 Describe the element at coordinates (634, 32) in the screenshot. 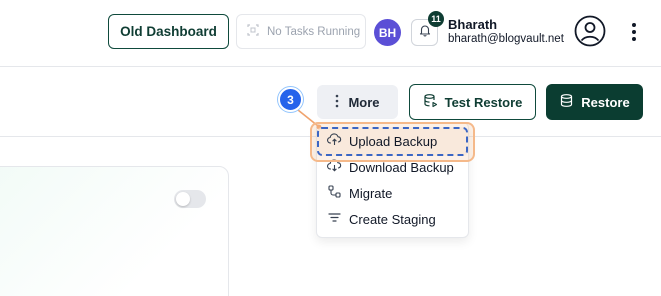

I see `kebab-menu-icon` at that location.